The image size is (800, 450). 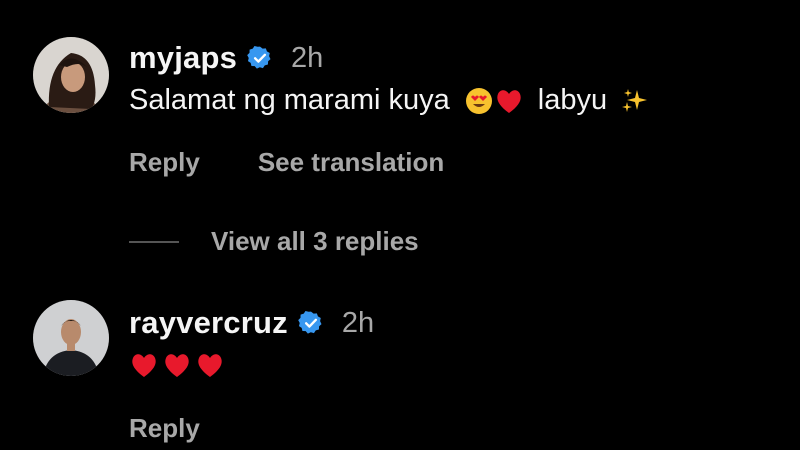 What do you see at coordinates (351, 162) in the screenshot?
I see `see-translation-button: See translation` at bounding box center [351, 162].